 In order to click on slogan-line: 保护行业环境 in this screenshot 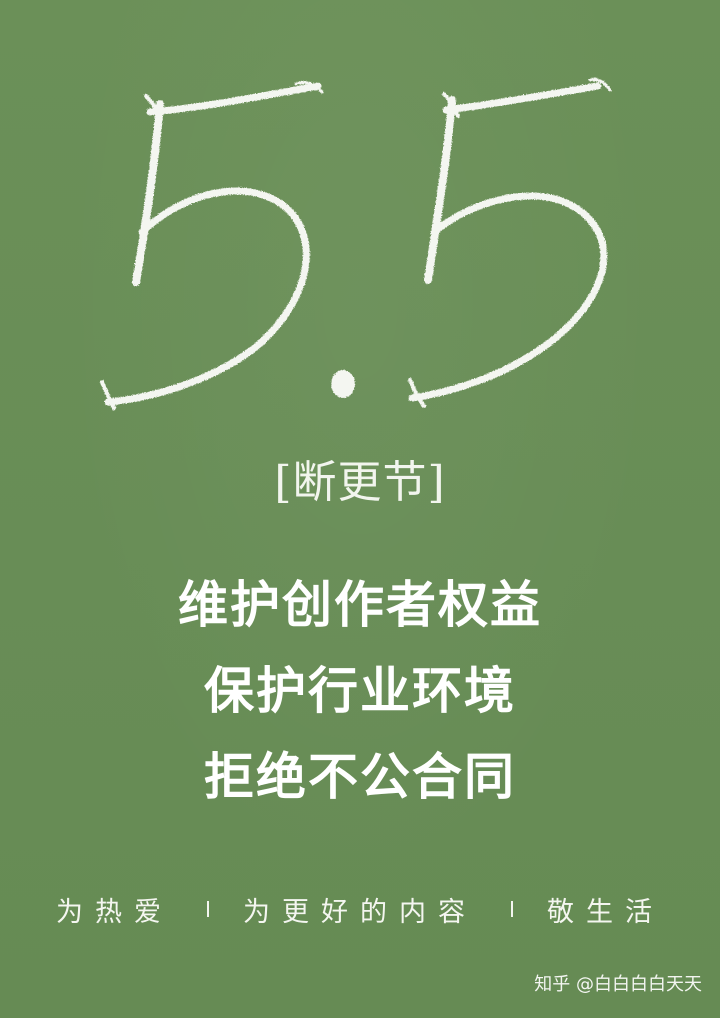, I will do `click(360, 690)`.